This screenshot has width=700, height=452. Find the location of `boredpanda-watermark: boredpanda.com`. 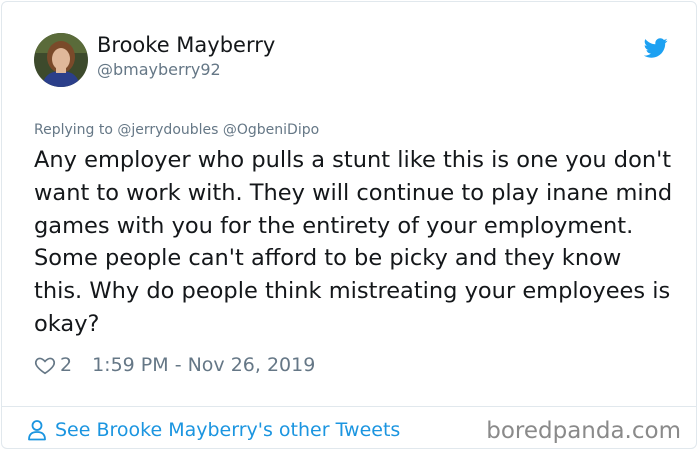

boredpanda-watermark: boredpanda.com is located at coordinates (583, 431).